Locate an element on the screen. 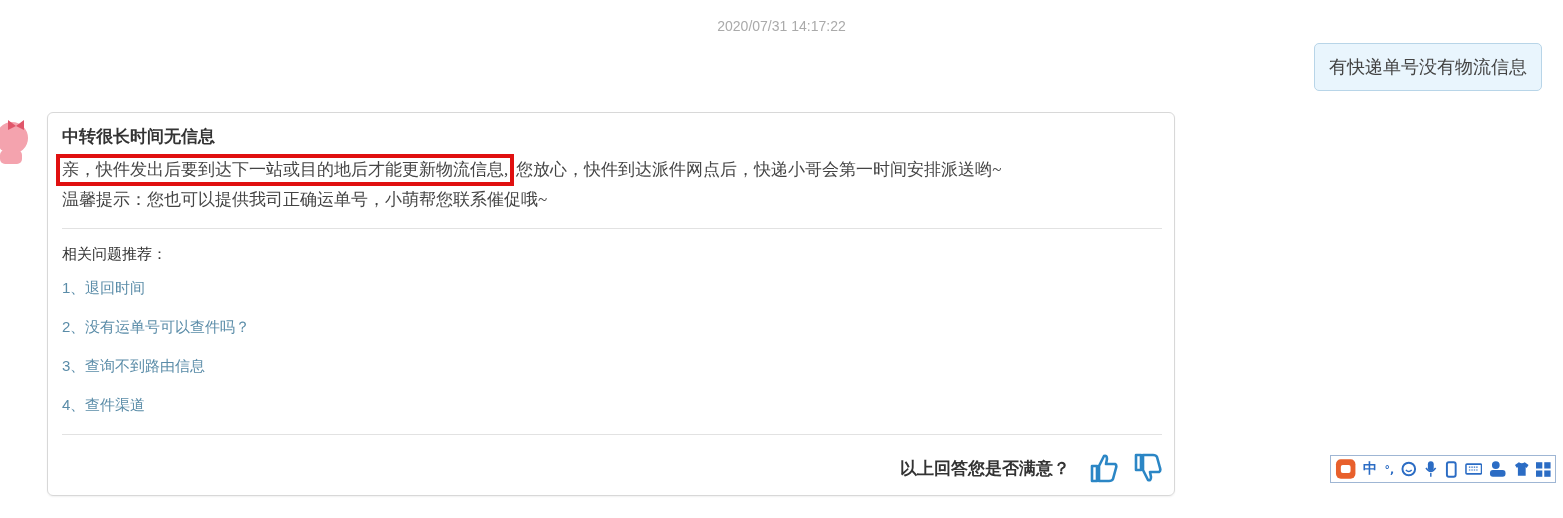 The height and width of the screenshot is (518, 1563). keyboard-icon is located at coordinates (1473, 469).